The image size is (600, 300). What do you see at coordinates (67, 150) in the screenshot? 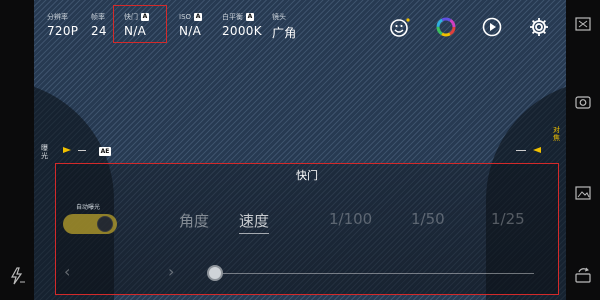
I see `exposure-marker-icon` at bounding box center [67, 150].